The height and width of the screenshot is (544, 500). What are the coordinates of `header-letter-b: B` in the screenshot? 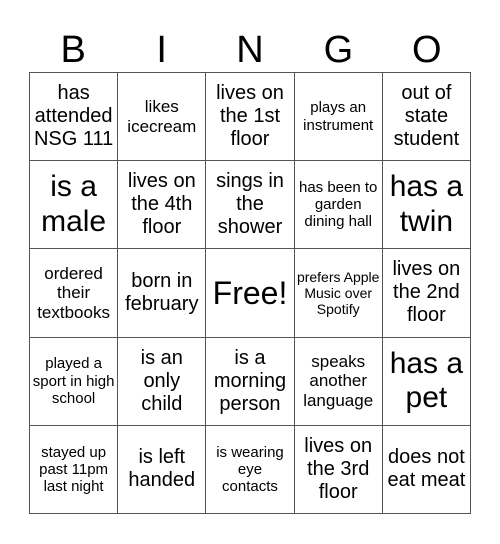 It's located at (73, 50).